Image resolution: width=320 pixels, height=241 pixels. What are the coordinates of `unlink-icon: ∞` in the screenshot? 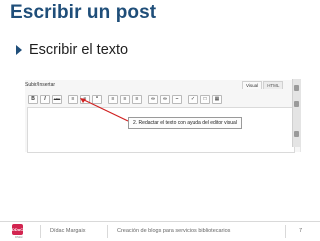 It's located at (165, 99).